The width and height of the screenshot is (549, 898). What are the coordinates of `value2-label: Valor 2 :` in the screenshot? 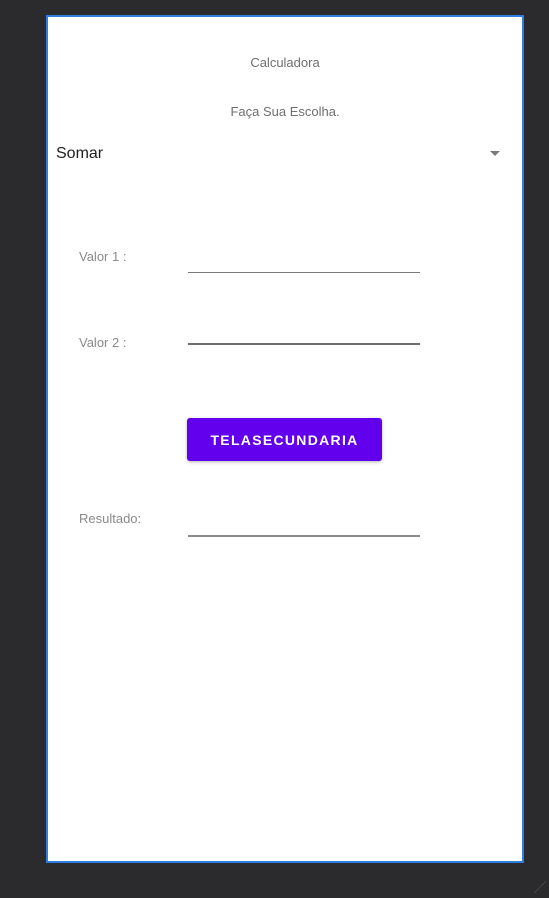 It's located at (103, 342).